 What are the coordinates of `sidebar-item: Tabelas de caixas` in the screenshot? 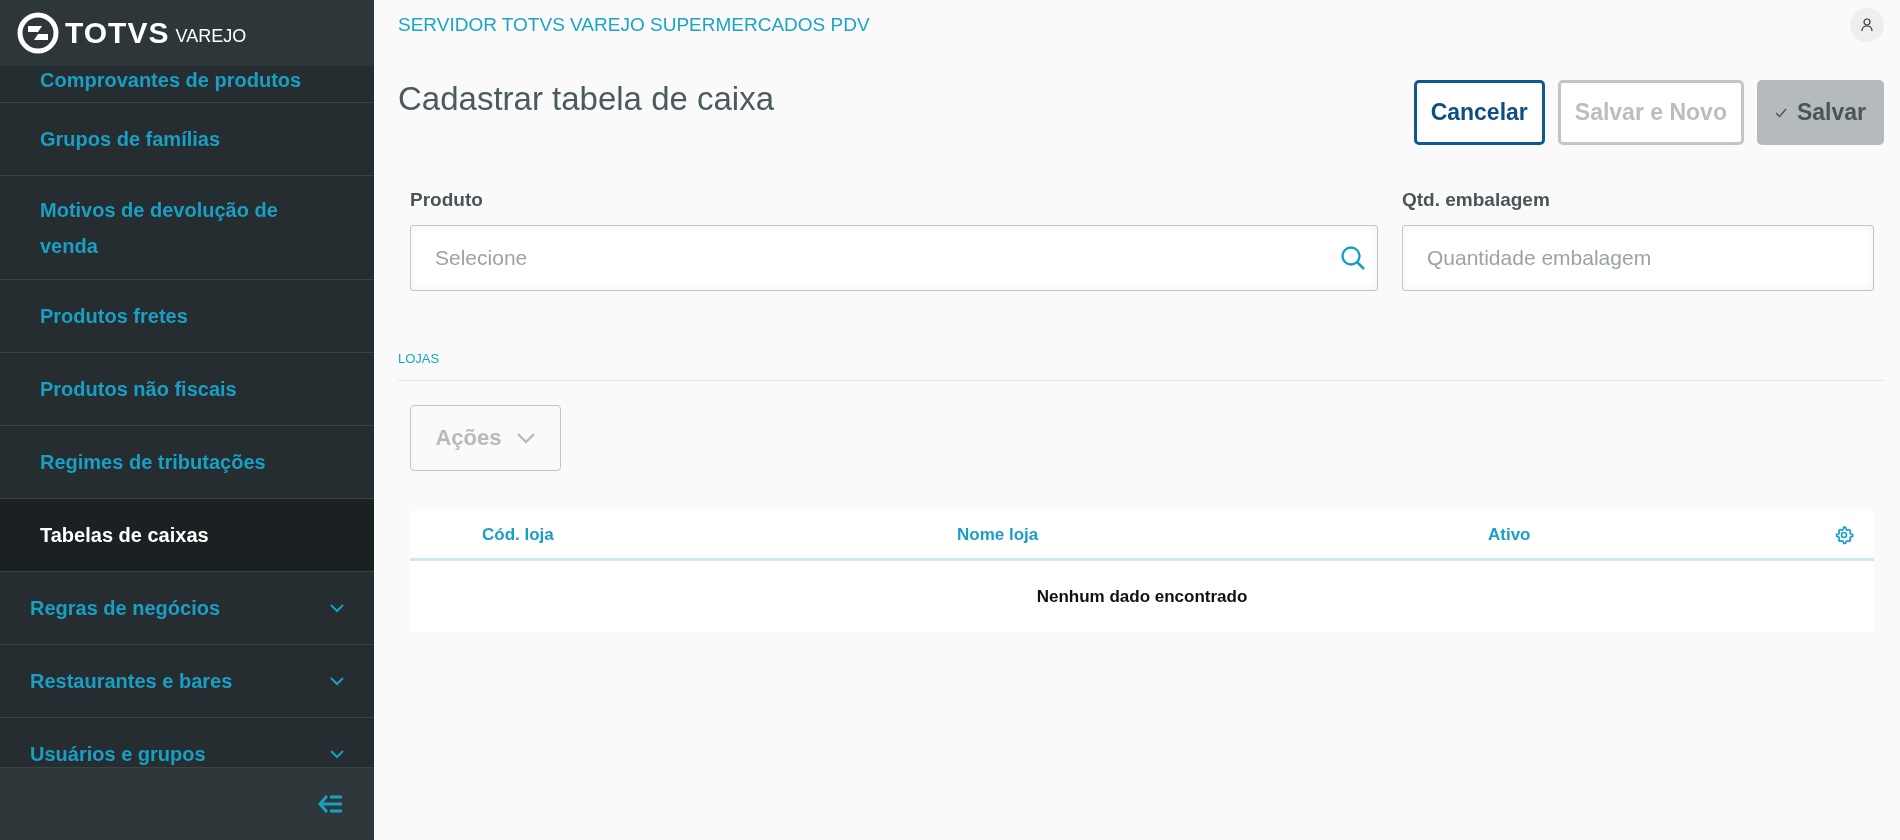 It's located at (187, 535).